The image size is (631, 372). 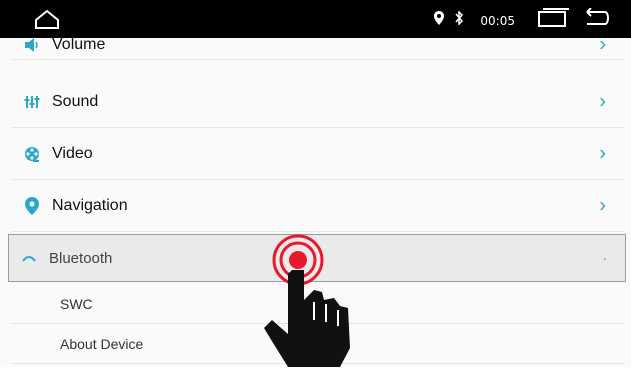 I want to click on tap-gesture-overlay, so click(x=305, y=298).